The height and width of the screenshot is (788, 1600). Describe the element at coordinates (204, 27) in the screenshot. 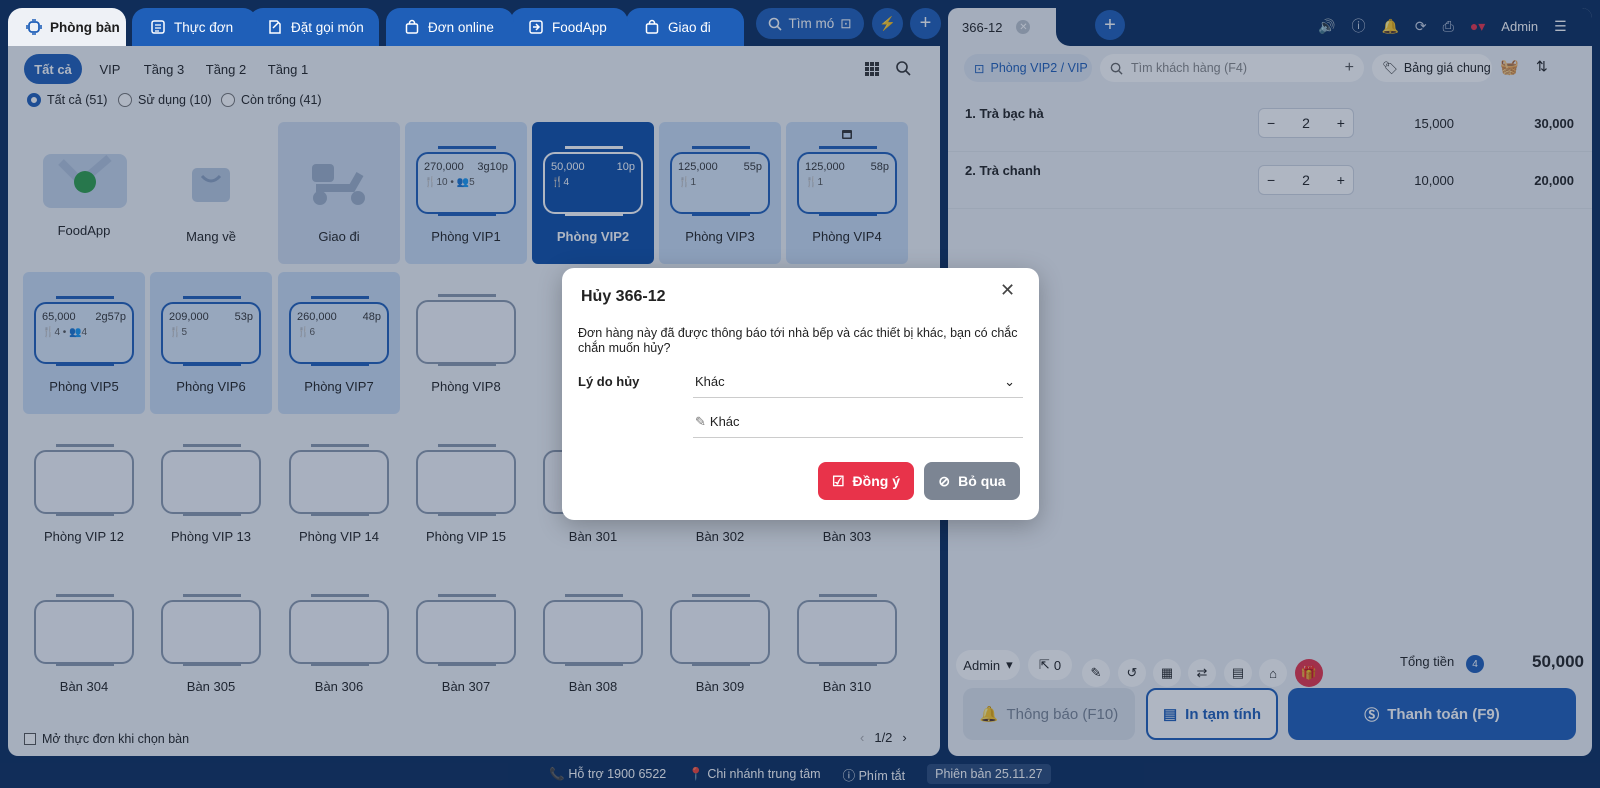

I see `tab-label: Thực đơn` at that location.